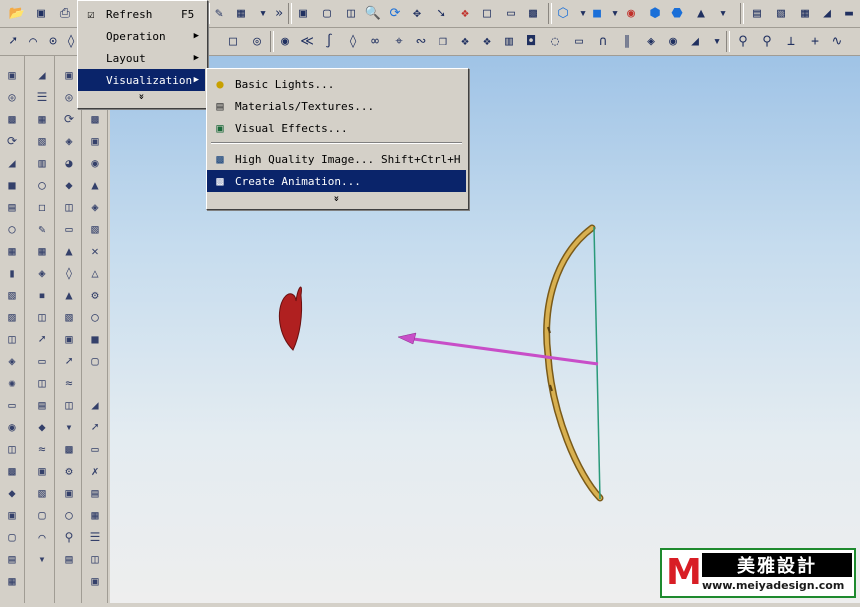  Describe the element at coordinates (849, 13) in the screenshot. I see `ruler-icon: ▬` at that location.